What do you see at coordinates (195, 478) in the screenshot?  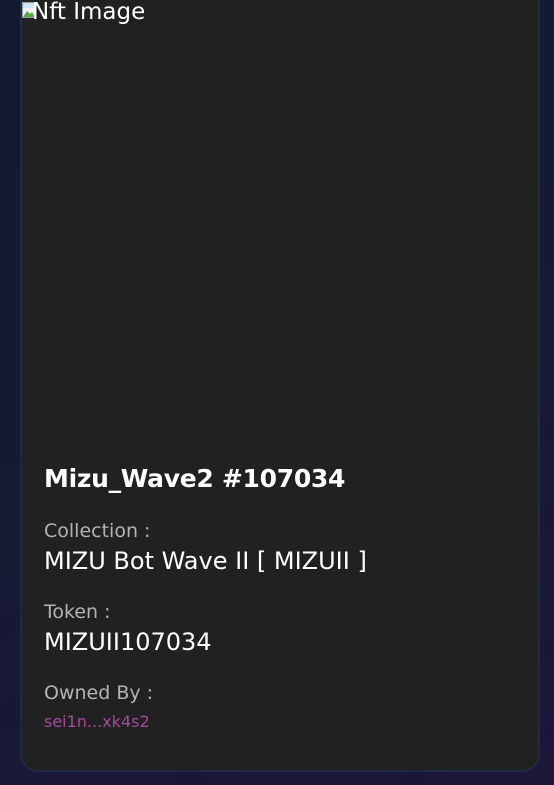 I see `nft-name: Mizu_Wave2 #107034` at bounding box center [195, 478].